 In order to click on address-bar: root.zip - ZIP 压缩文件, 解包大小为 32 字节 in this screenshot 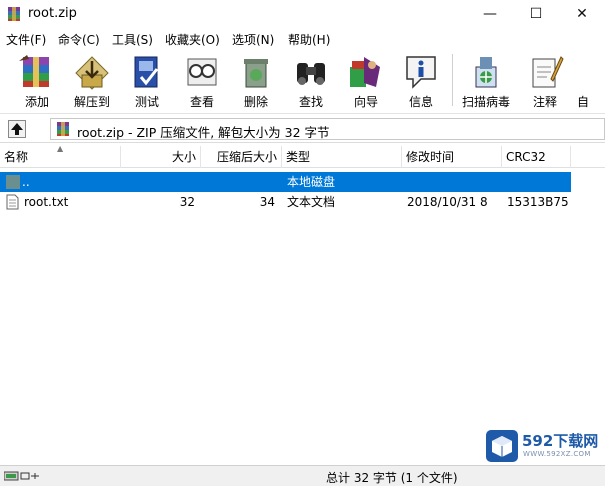, I will do `click(302, 129)`.